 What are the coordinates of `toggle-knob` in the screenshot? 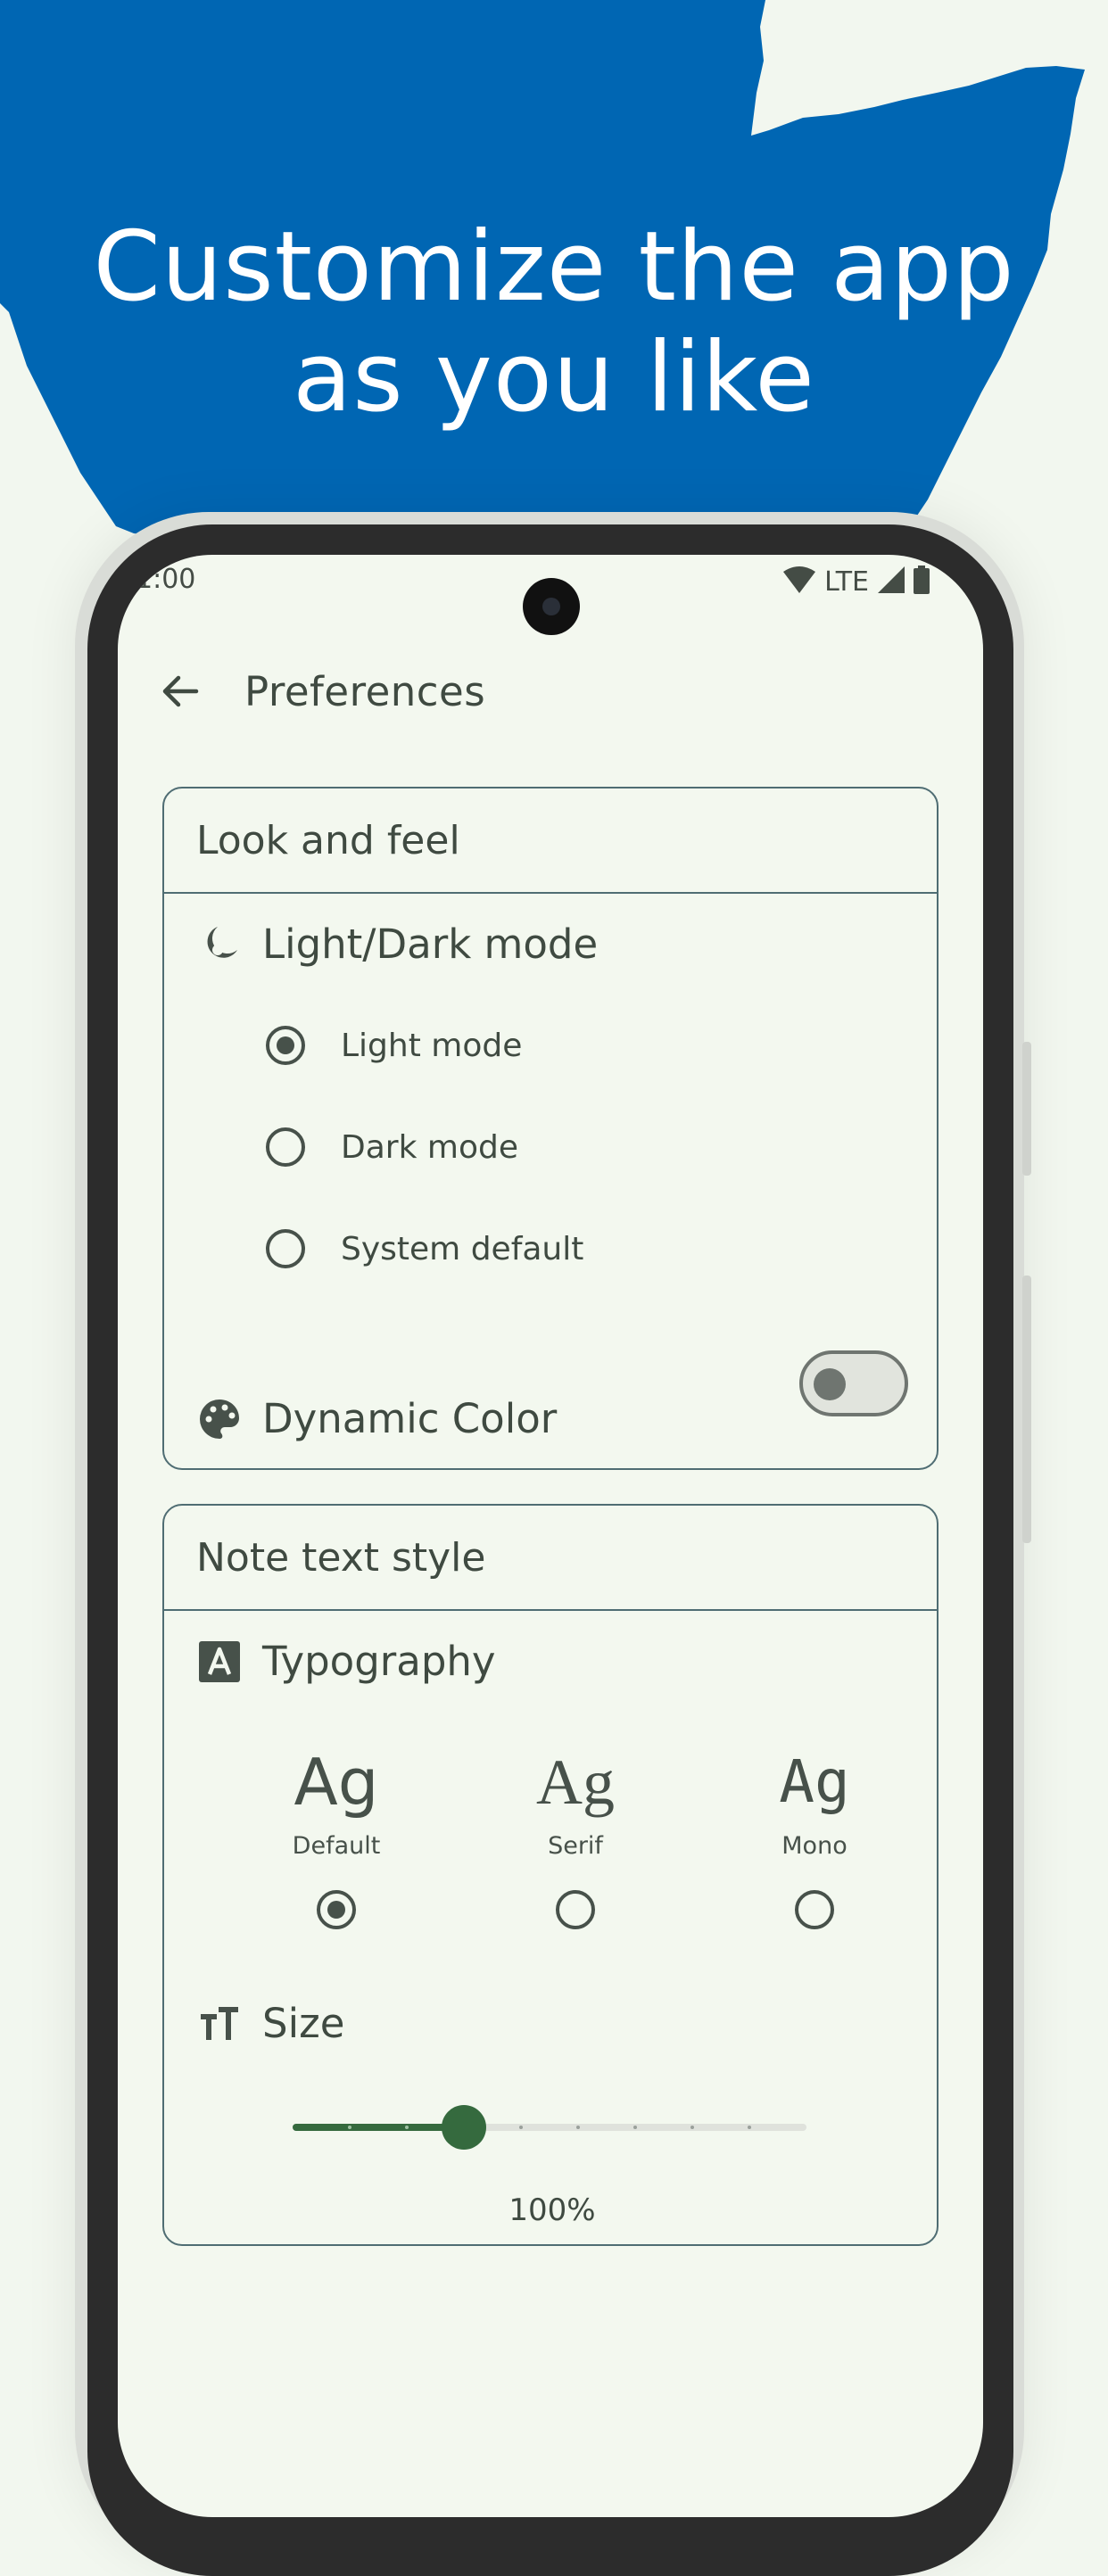 It's located at (830, 1384).